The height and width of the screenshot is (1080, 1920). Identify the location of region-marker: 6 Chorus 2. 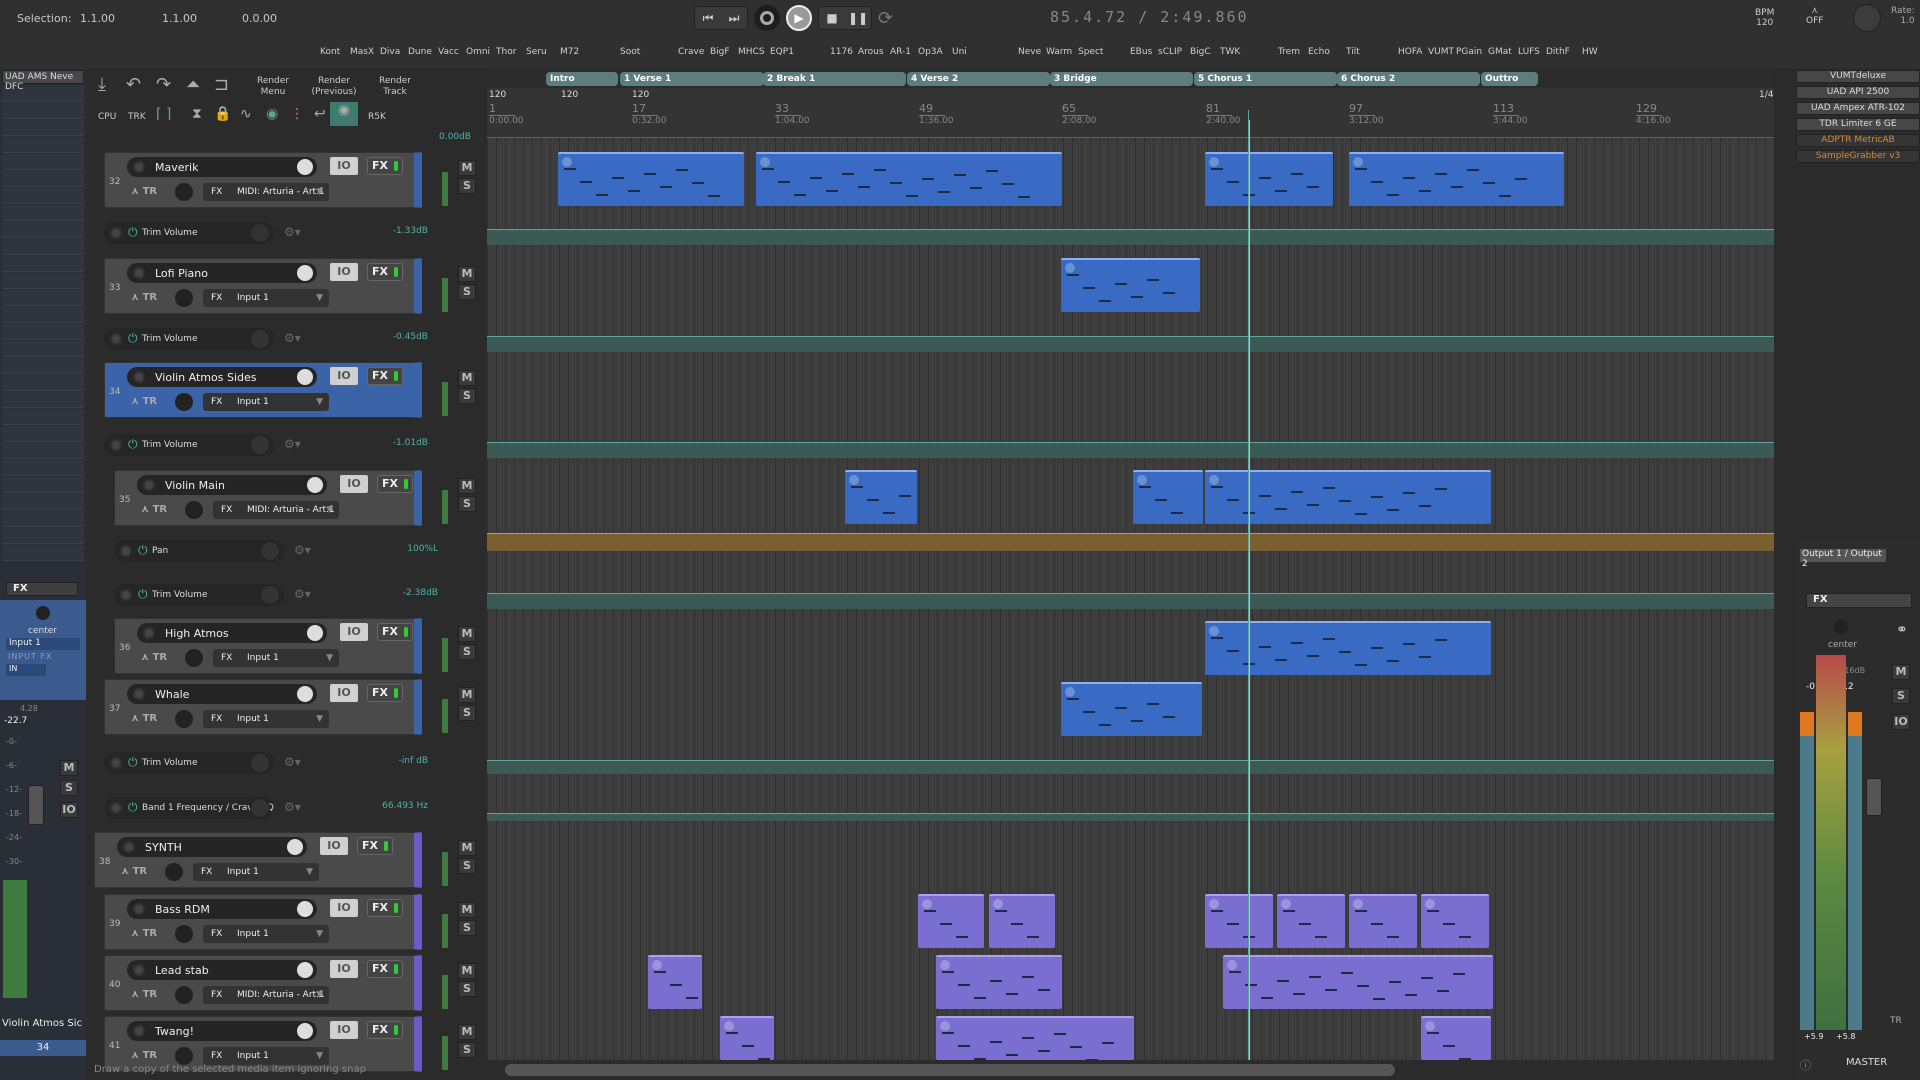
(1408, 79).